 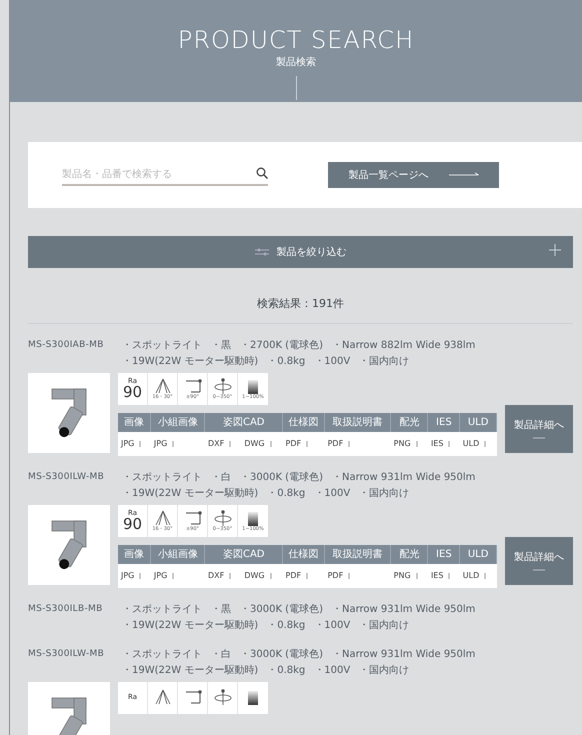 I want to click on spec-tag: ・2700K (電球色), so click(x=281, y=345).